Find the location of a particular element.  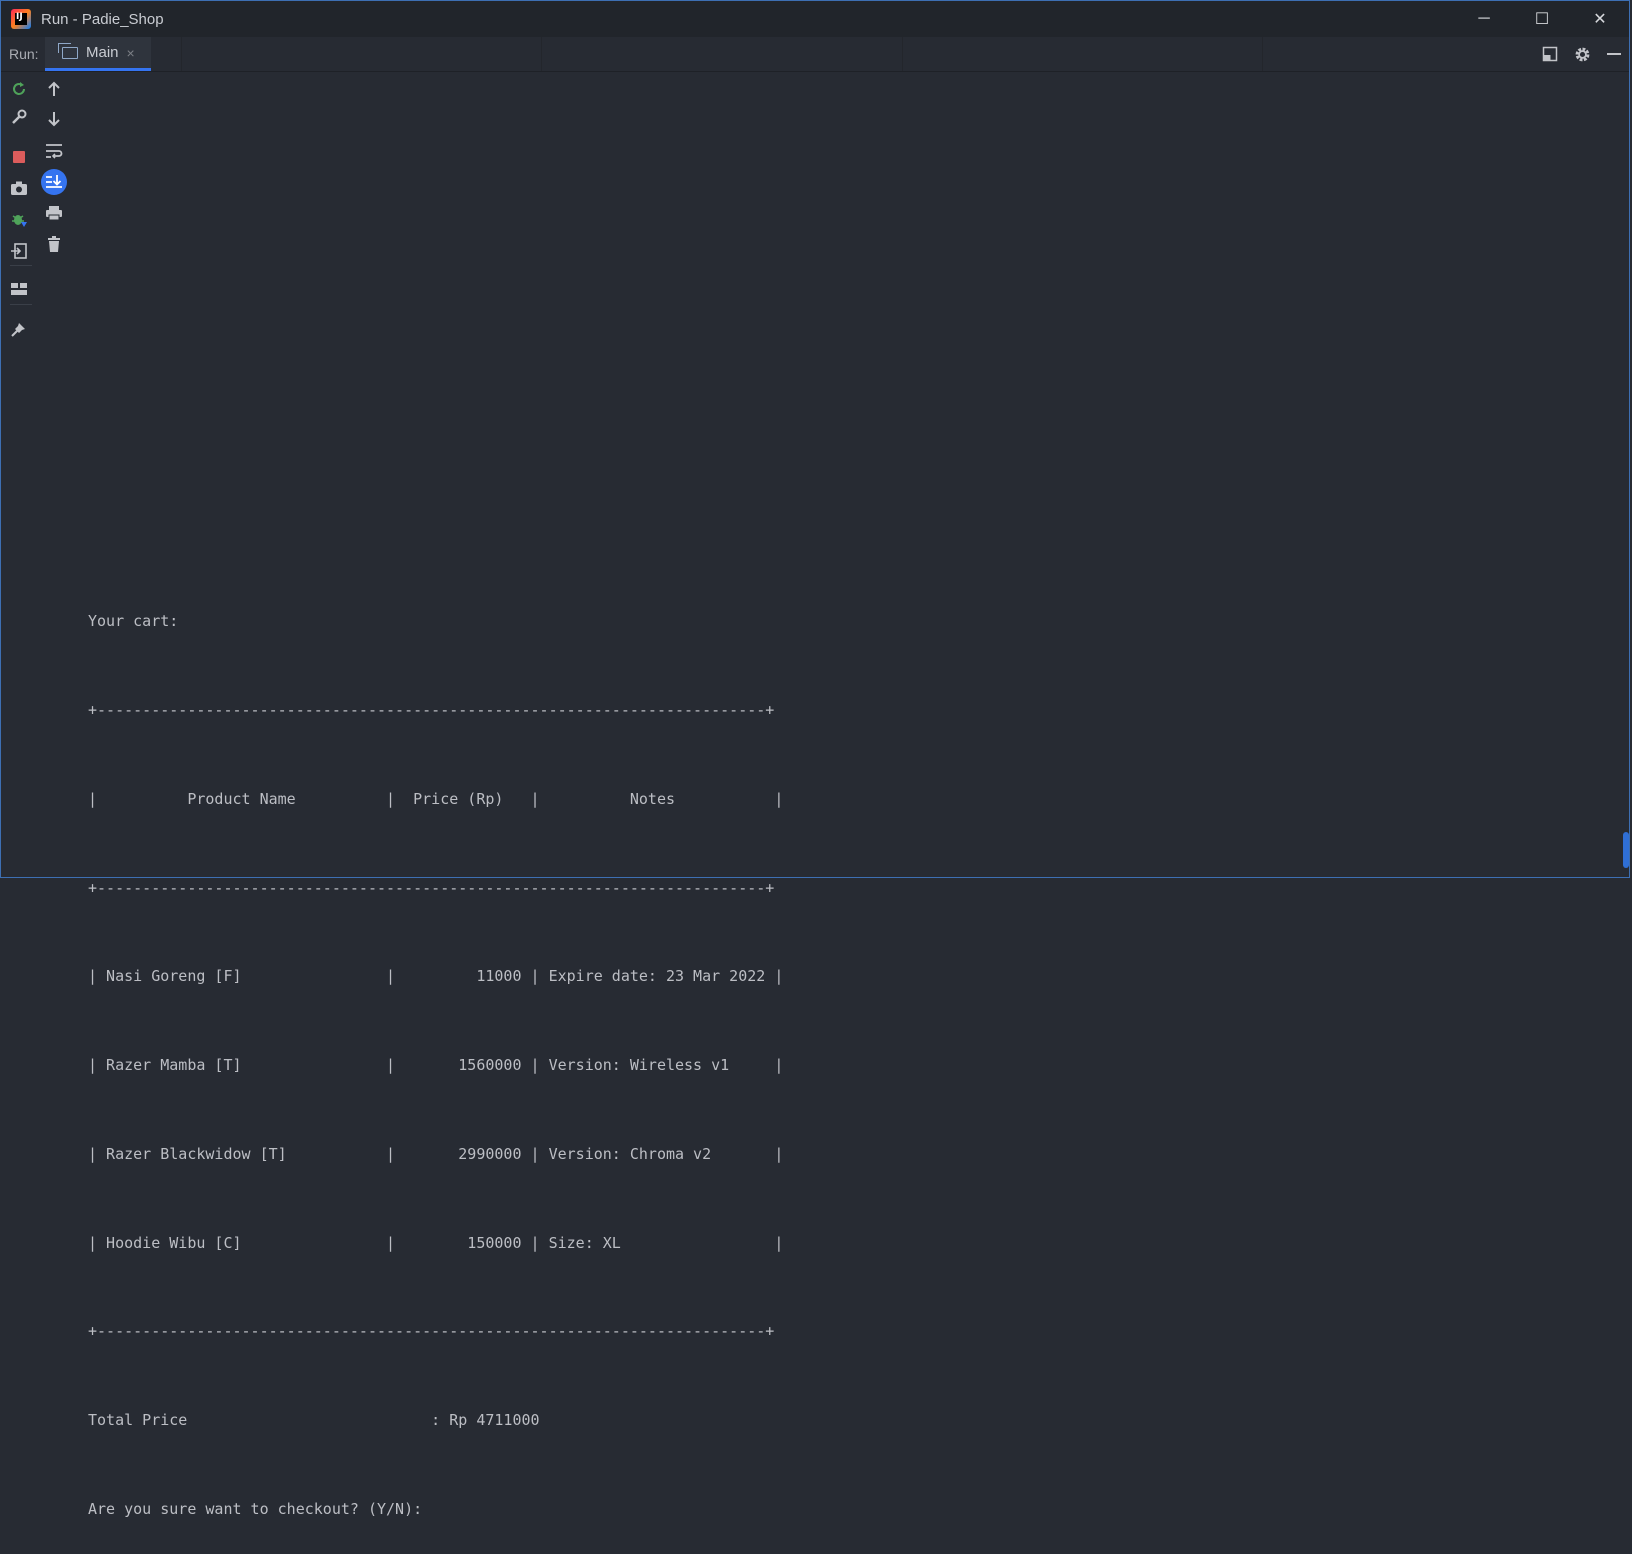

console-tab-icon is located at coordinates (68, 50).